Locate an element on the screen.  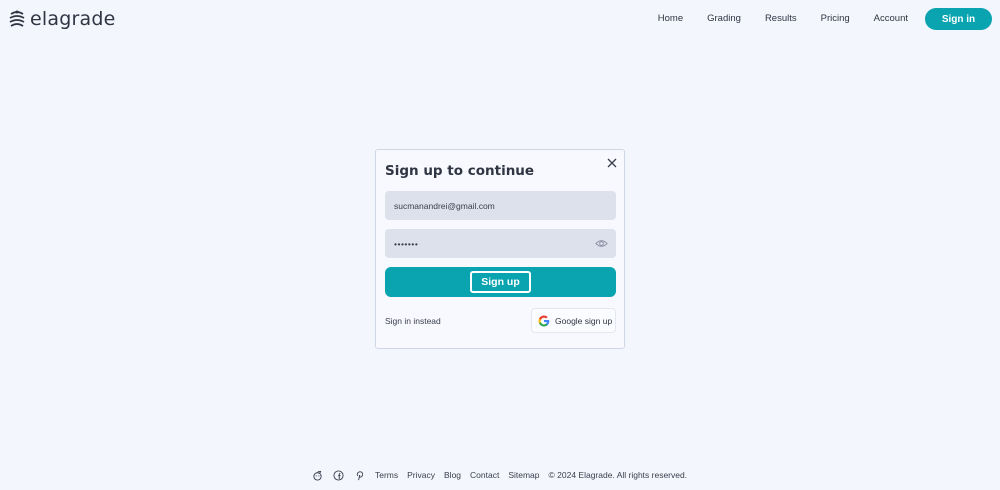
footer-link-blog: Blog is located at coordinates (452, 475).